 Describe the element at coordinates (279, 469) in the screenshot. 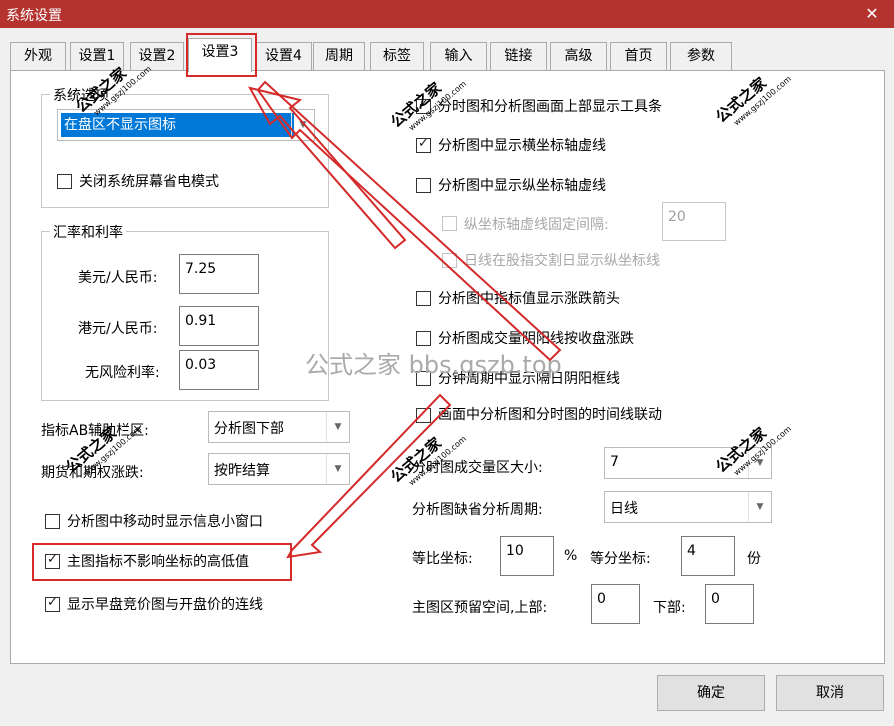

I see `futures-combo: 按昨结算 ▼` at that location.